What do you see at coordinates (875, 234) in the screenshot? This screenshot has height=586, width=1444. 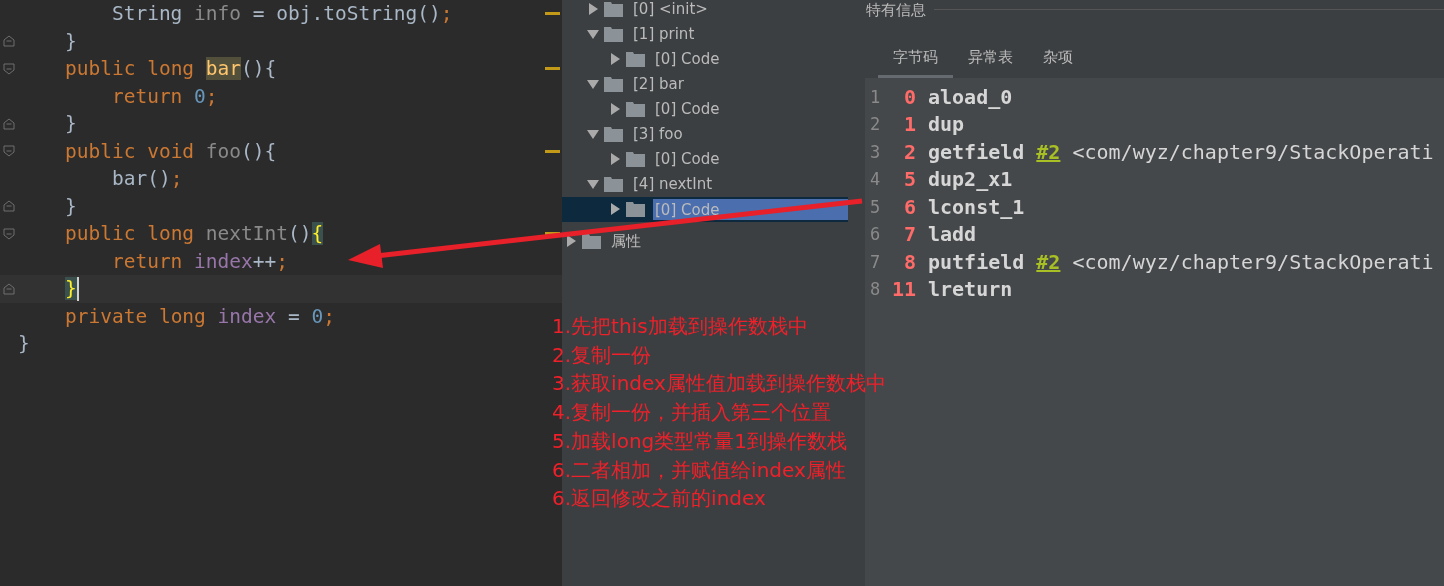 I see `line-number: 6` at bounding box center [875, 234].